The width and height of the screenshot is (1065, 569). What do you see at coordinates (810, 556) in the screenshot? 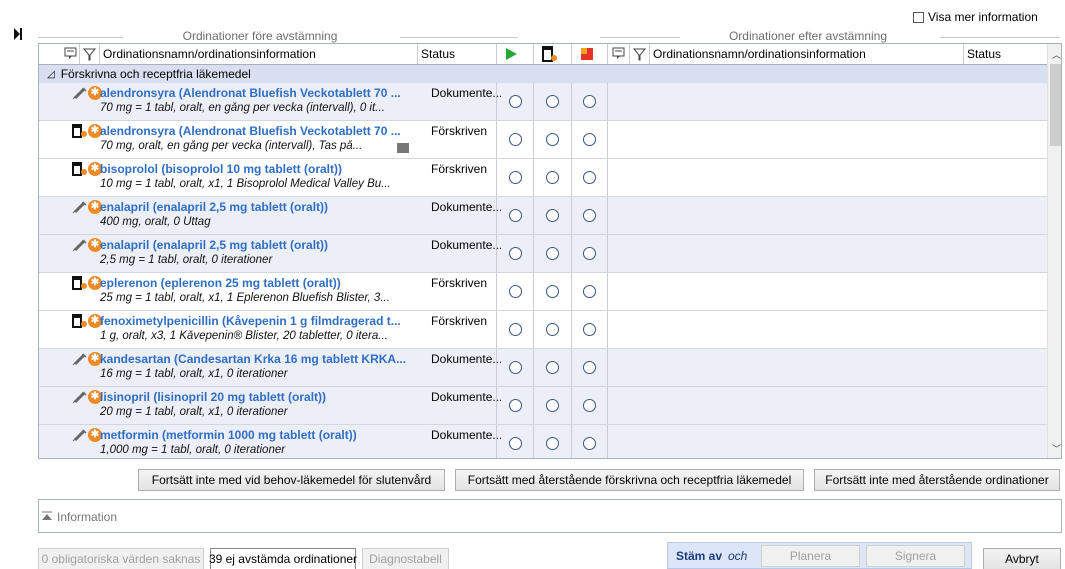
I see `plan-button: Planera` at bounding box center [810, 556].